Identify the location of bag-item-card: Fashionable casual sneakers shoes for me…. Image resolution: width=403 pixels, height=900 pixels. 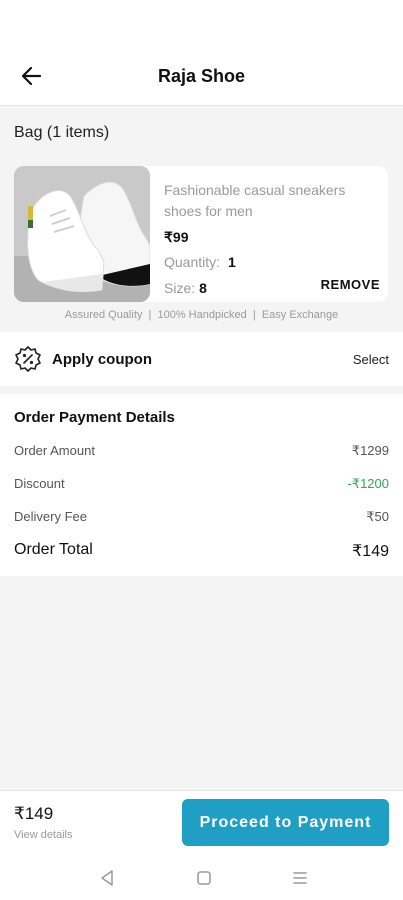
(201, 234).